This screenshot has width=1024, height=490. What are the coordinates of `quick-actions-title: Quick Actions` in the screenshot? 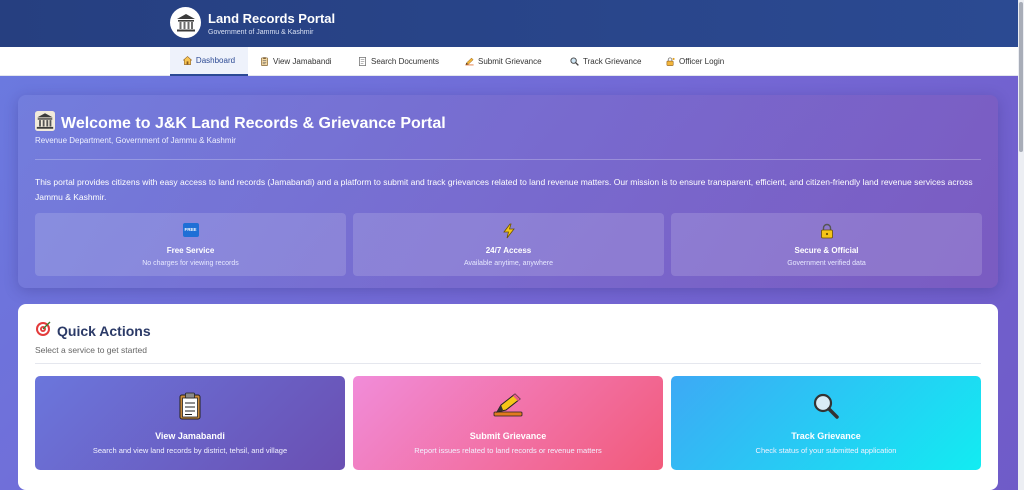 It's located at (104, 330).